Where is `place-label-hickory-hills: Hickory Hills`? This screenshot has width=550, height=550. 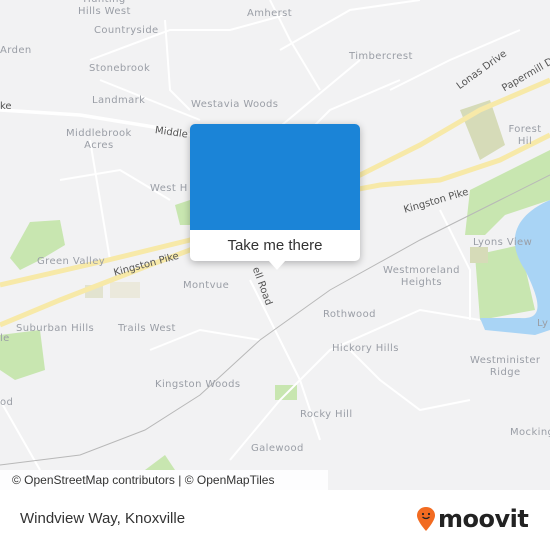 place-label-hickory-hills: Hickory Hills is located at coordinates (365, 348).